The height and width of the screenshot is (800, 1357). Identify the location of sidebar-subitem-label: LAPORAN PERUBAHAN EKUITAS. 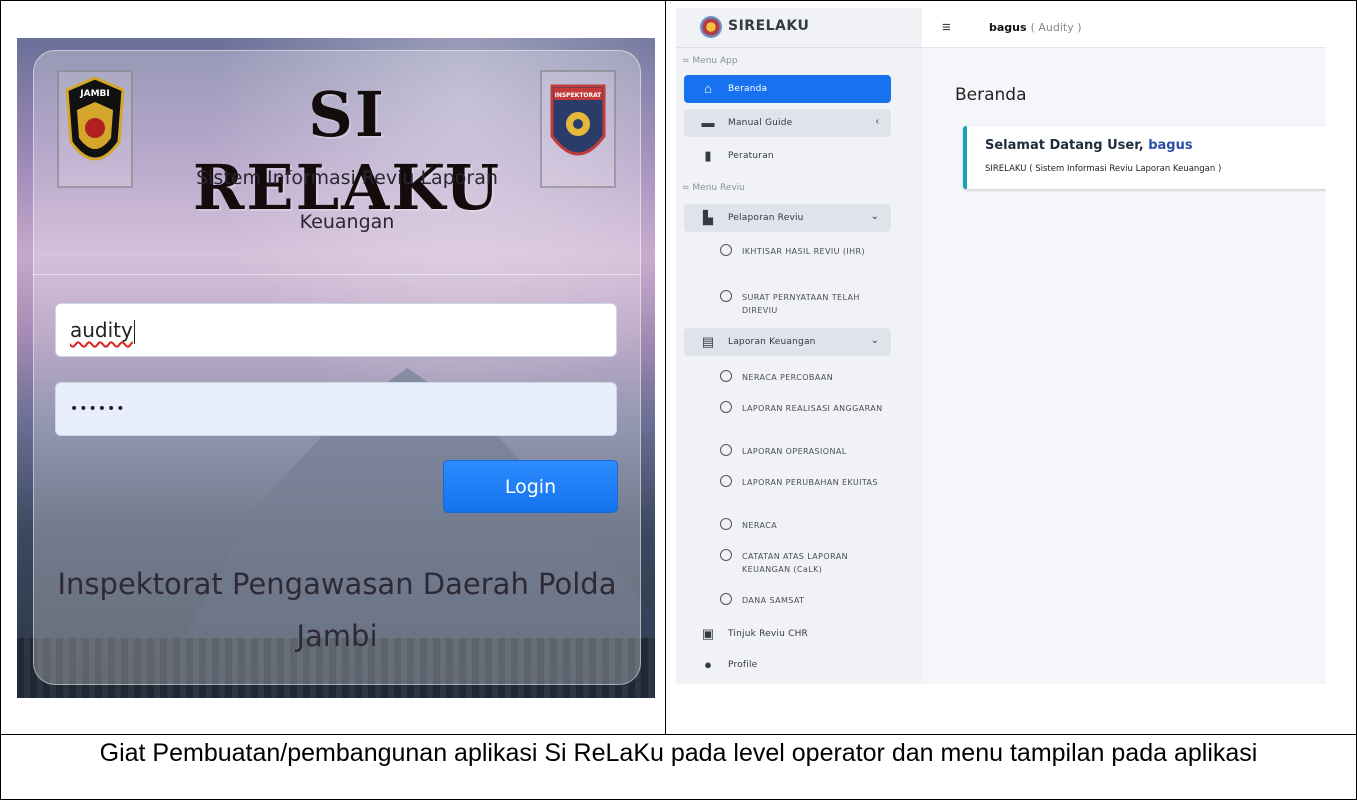
(810, 482).